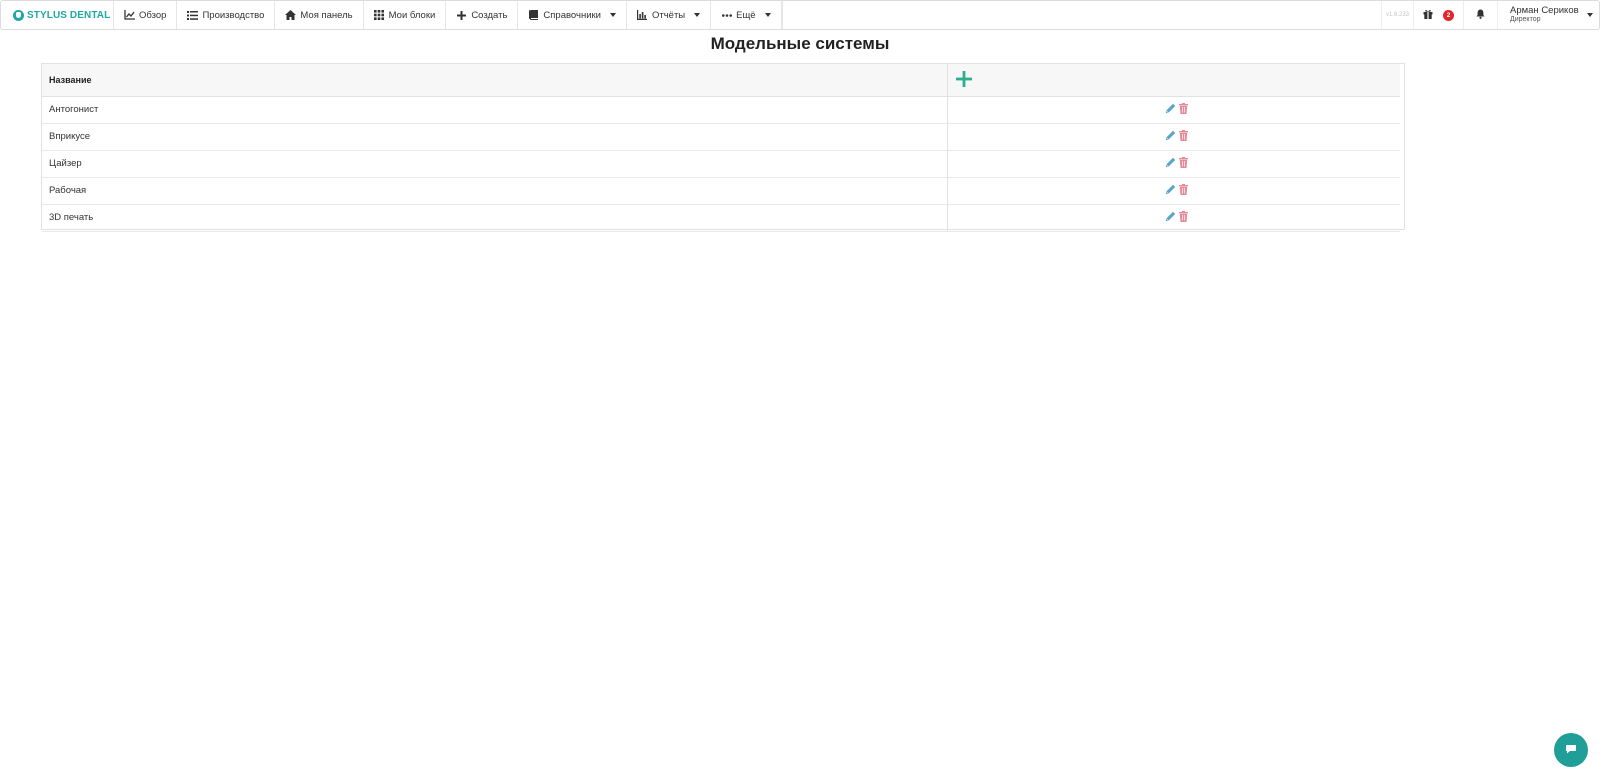 This screenshot has width=1600, height=767. I want to click on row-name-cell: Вприкусе, so click(494, 137).